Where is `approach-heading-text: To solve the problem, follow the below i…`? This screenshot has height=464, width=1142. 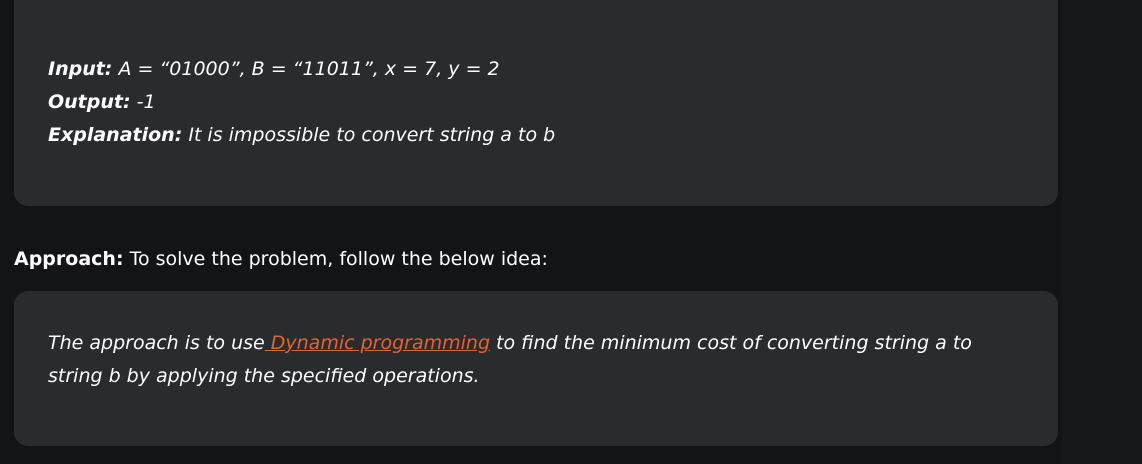 approach-heading-text: To solve the problem, follow the below i… is located at coordinates (335, 259).